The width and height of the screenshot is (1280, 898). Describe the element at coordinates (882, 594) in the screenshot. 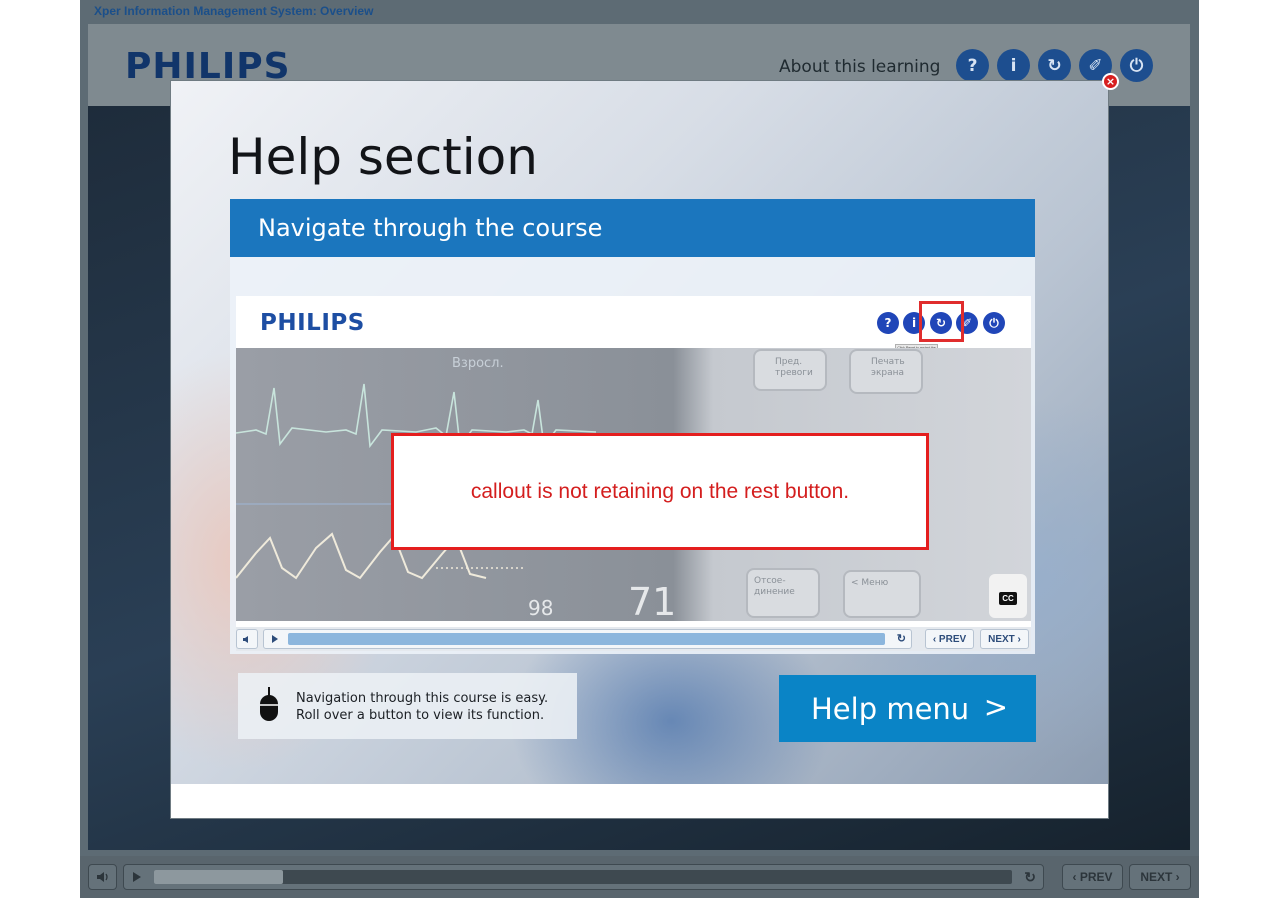

I see `monitor-key: < Меню` at that location.